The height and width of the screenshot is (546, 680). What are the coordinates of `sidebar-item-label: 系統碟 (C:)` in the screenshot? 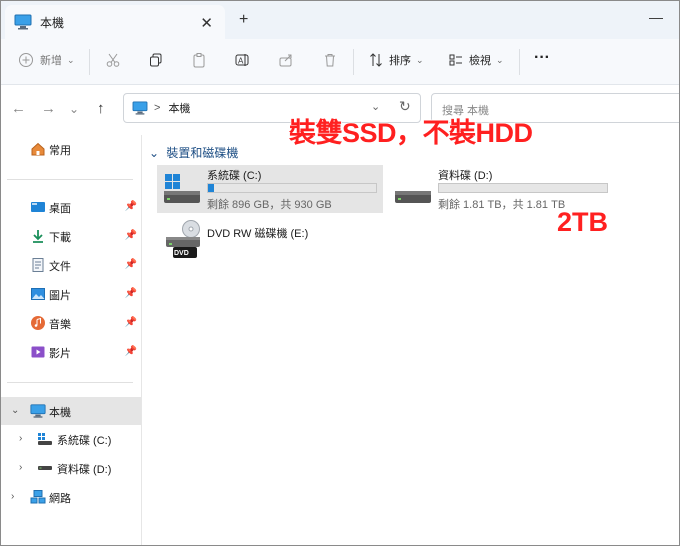 It's located at (84, 441).